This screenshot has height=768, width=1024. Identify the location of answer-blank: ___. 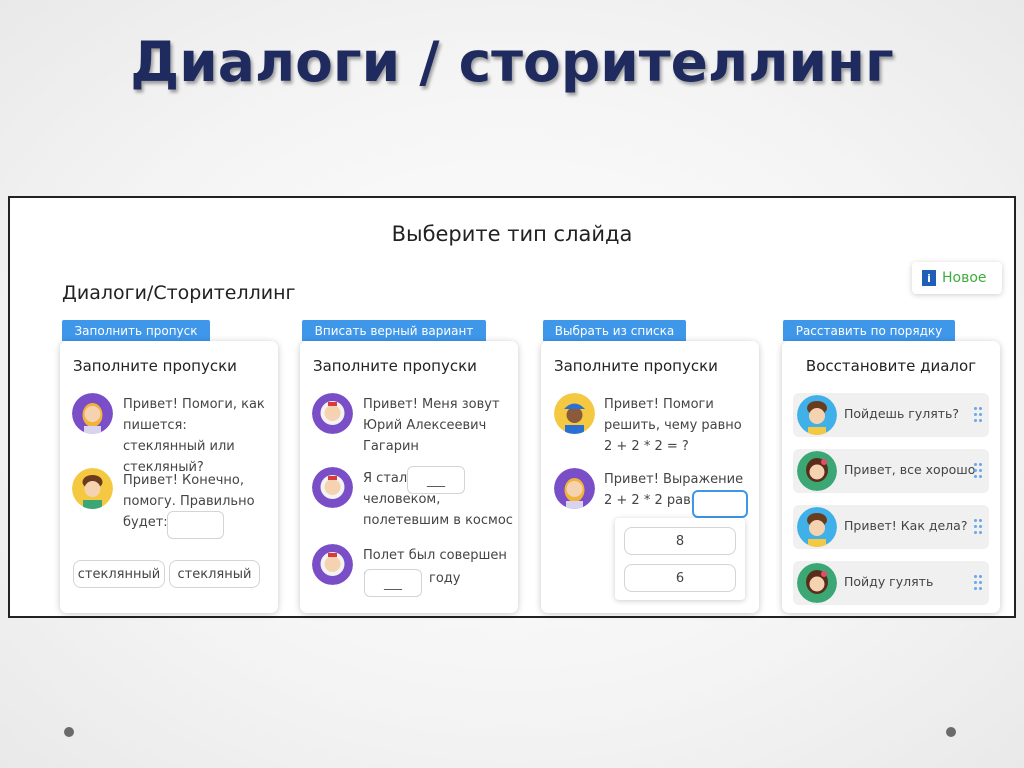
(393, 583).